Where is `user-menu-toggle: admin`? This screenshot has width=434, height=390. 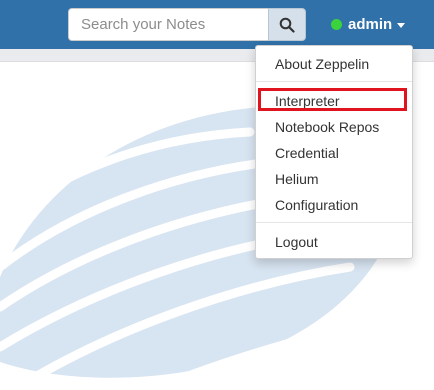
user-menu-toggle: admin is located at coordinates (368, 24).